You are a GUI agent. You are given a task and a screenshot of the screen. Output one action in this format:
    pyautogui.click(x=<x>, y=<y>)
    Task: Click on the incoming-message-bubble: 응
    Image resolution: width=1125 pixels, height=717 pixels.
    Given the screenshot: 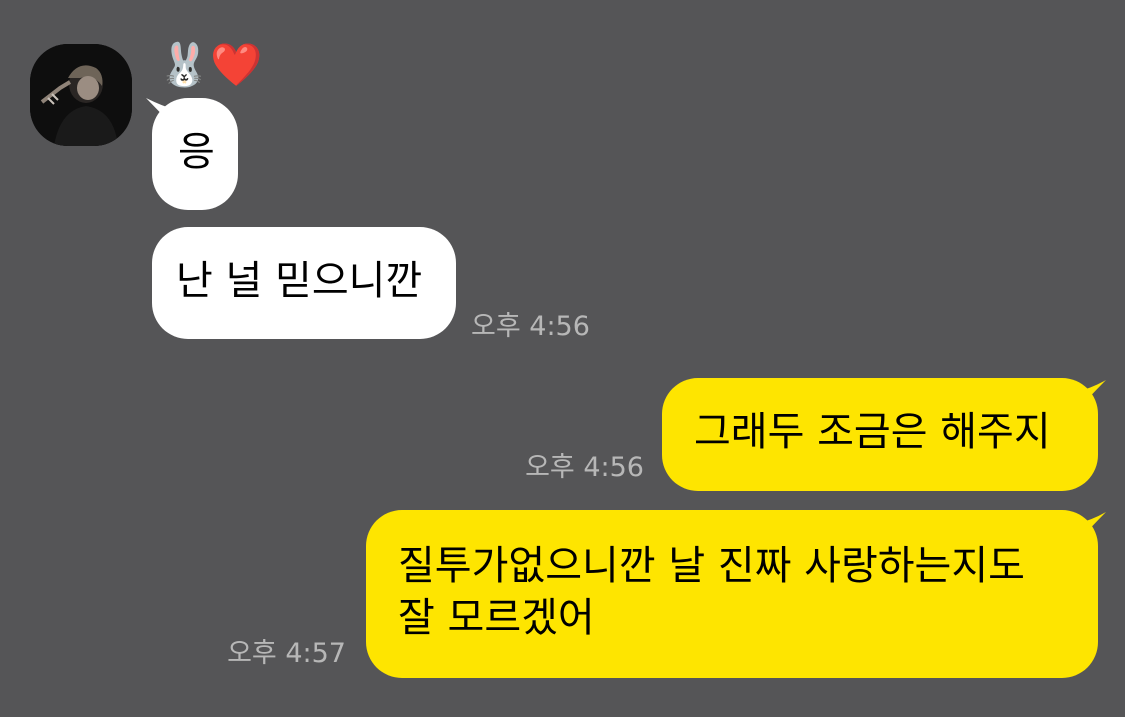 What is the action you would take?
    pyautogui.click(x=195, y=154)
    